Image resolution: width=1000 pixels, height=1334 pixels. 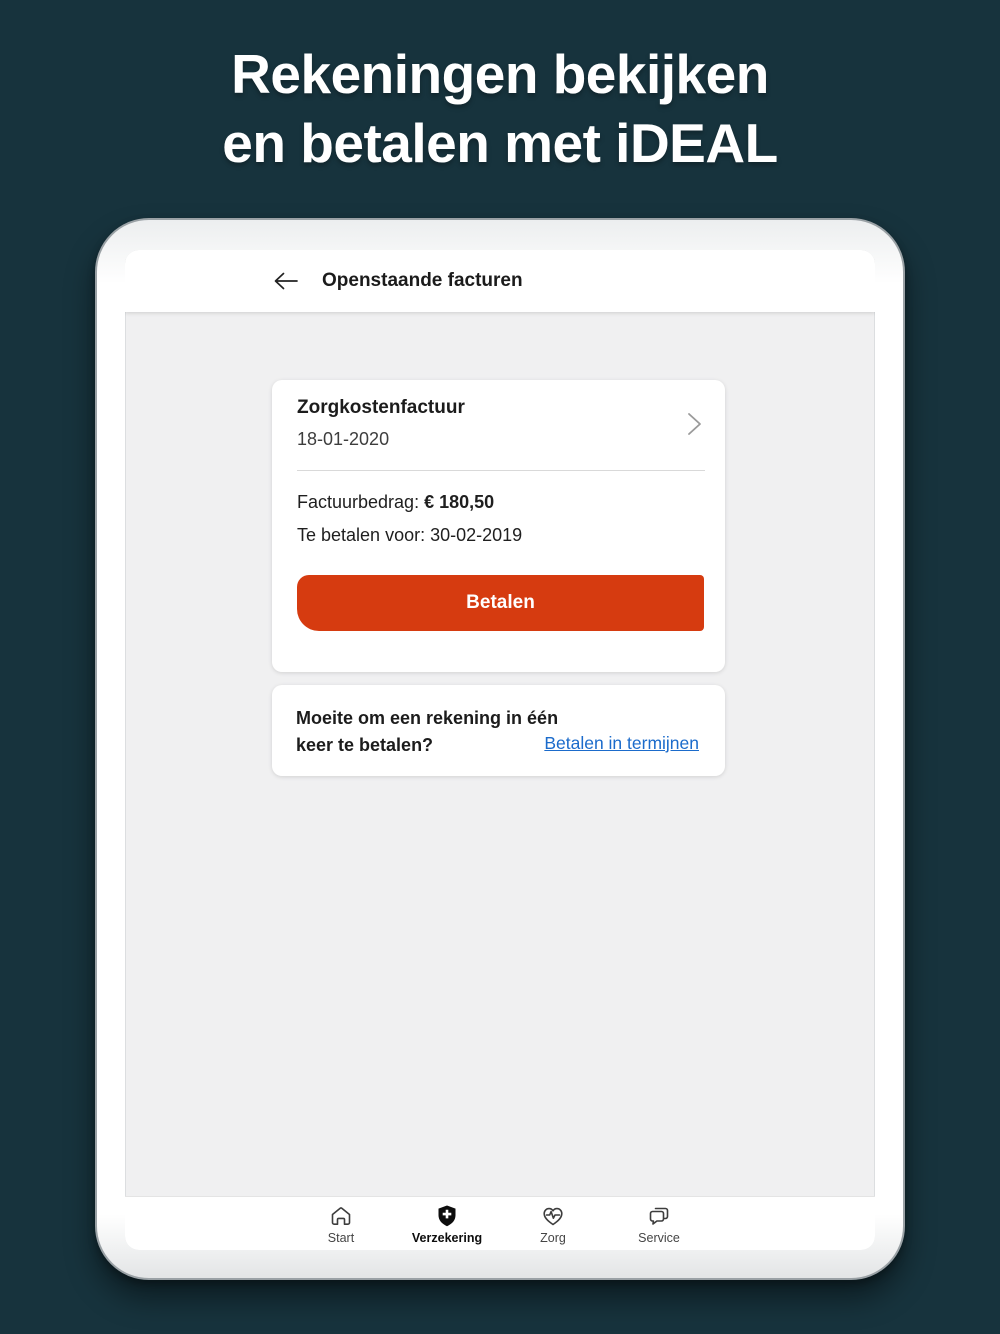 I want to click on hero-title-line2: en betalen met iDEAL, so click(x=500, y=143).